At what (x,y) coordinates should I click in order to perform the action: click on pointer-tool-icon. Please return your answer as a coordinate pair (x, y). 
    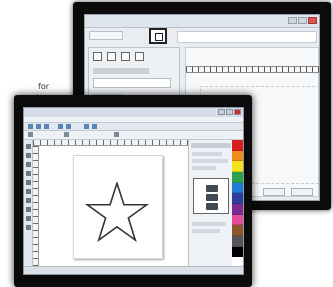
    Looking at the image, I should click on (97, 56).